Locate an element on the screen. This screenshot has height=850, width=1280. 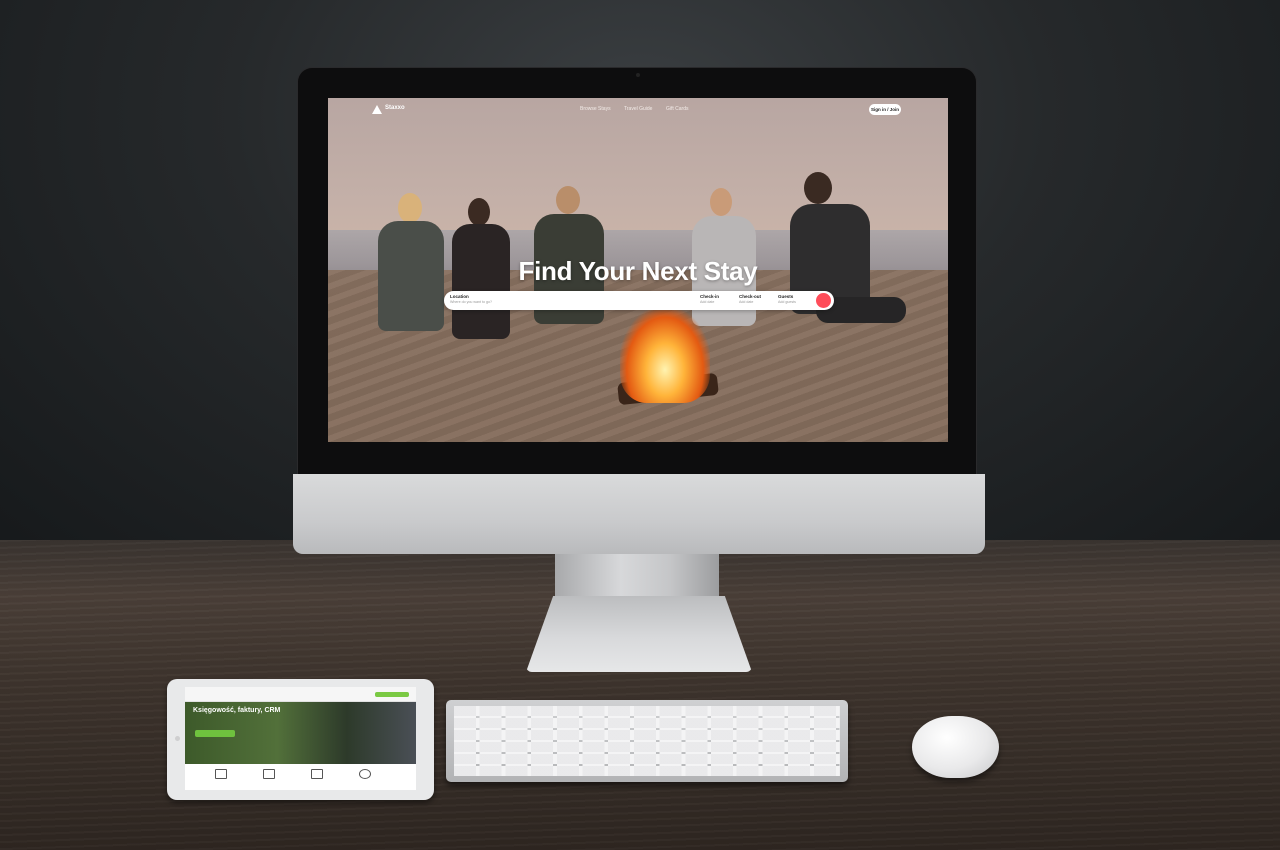
nav-link-guide: Travel Guide is located at coordinates (638, 109).